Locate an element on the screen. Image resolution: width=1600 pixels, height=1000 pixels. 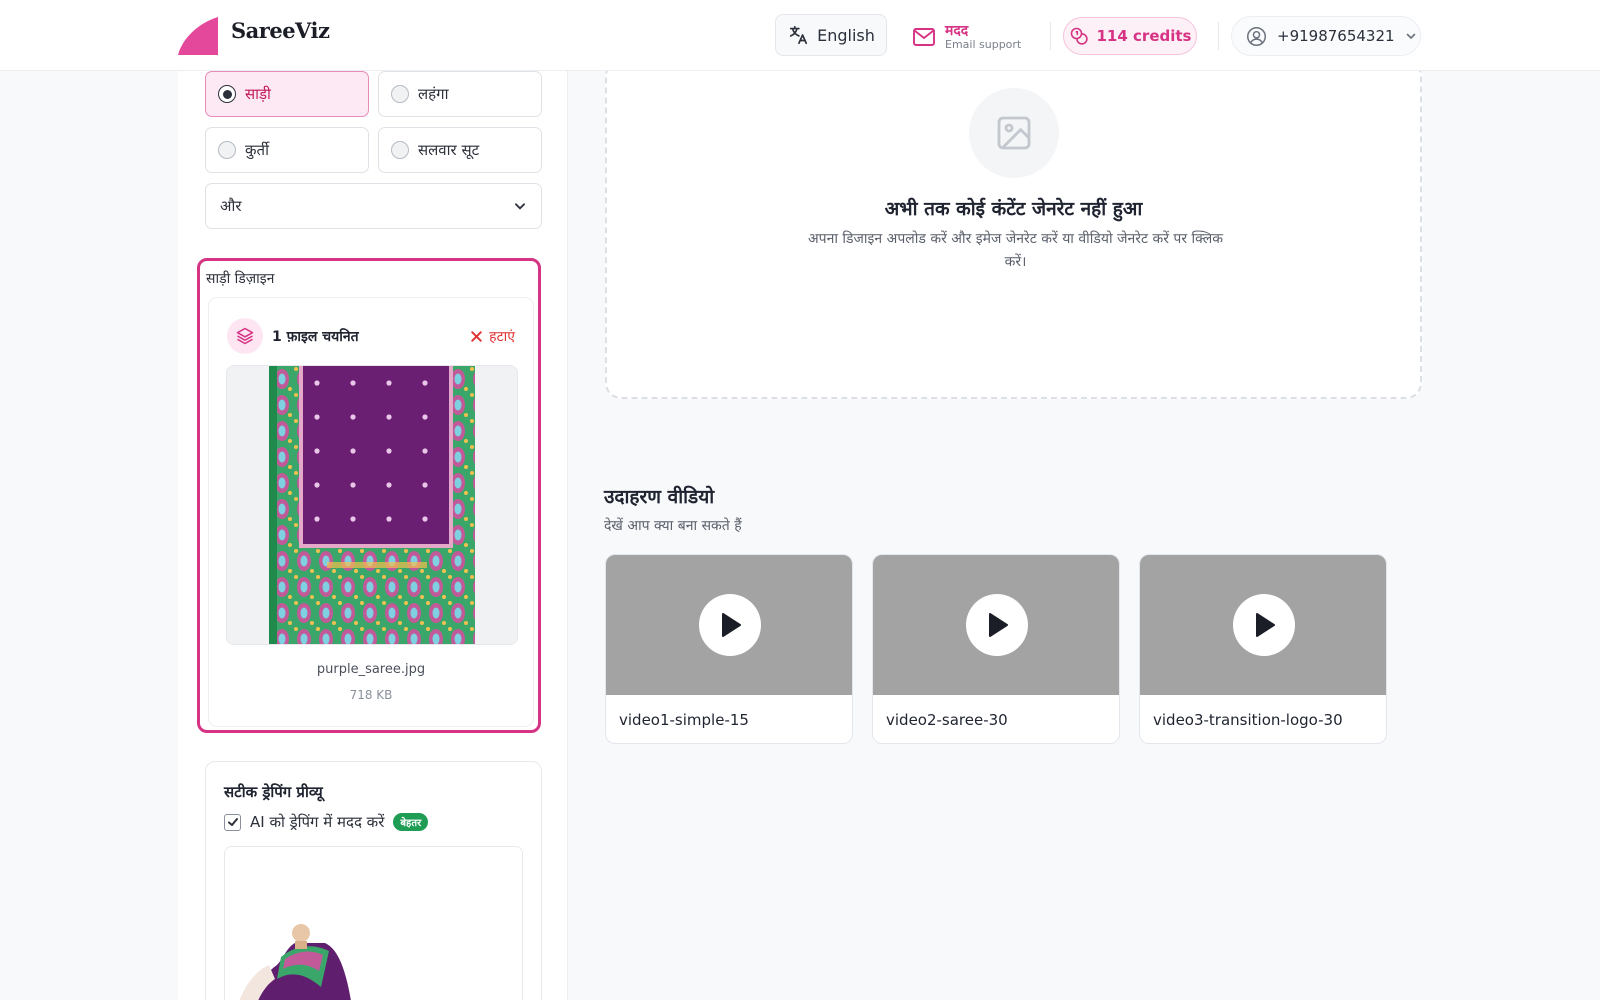
checkmark-icon is located at coordinates (232, 822).